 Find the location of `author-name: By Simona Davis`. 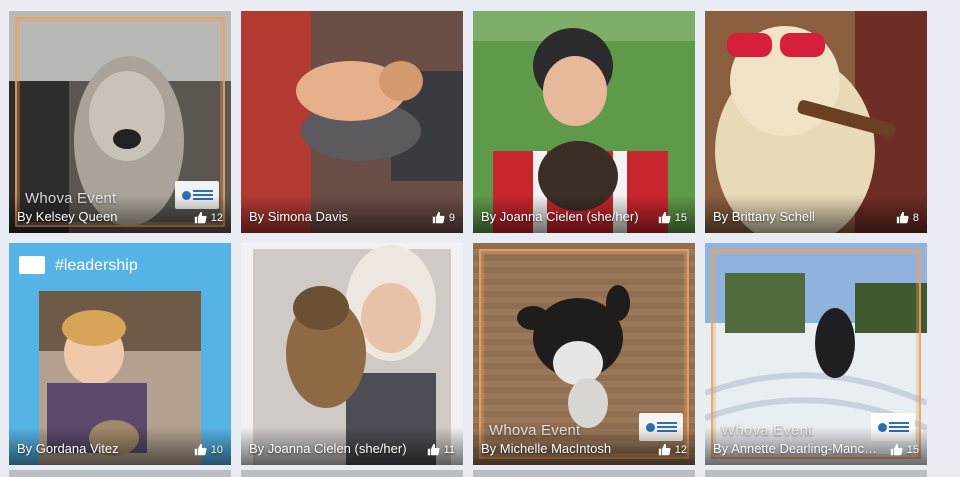

author-name: By Simona Davis is located at coordinates (298, 216).